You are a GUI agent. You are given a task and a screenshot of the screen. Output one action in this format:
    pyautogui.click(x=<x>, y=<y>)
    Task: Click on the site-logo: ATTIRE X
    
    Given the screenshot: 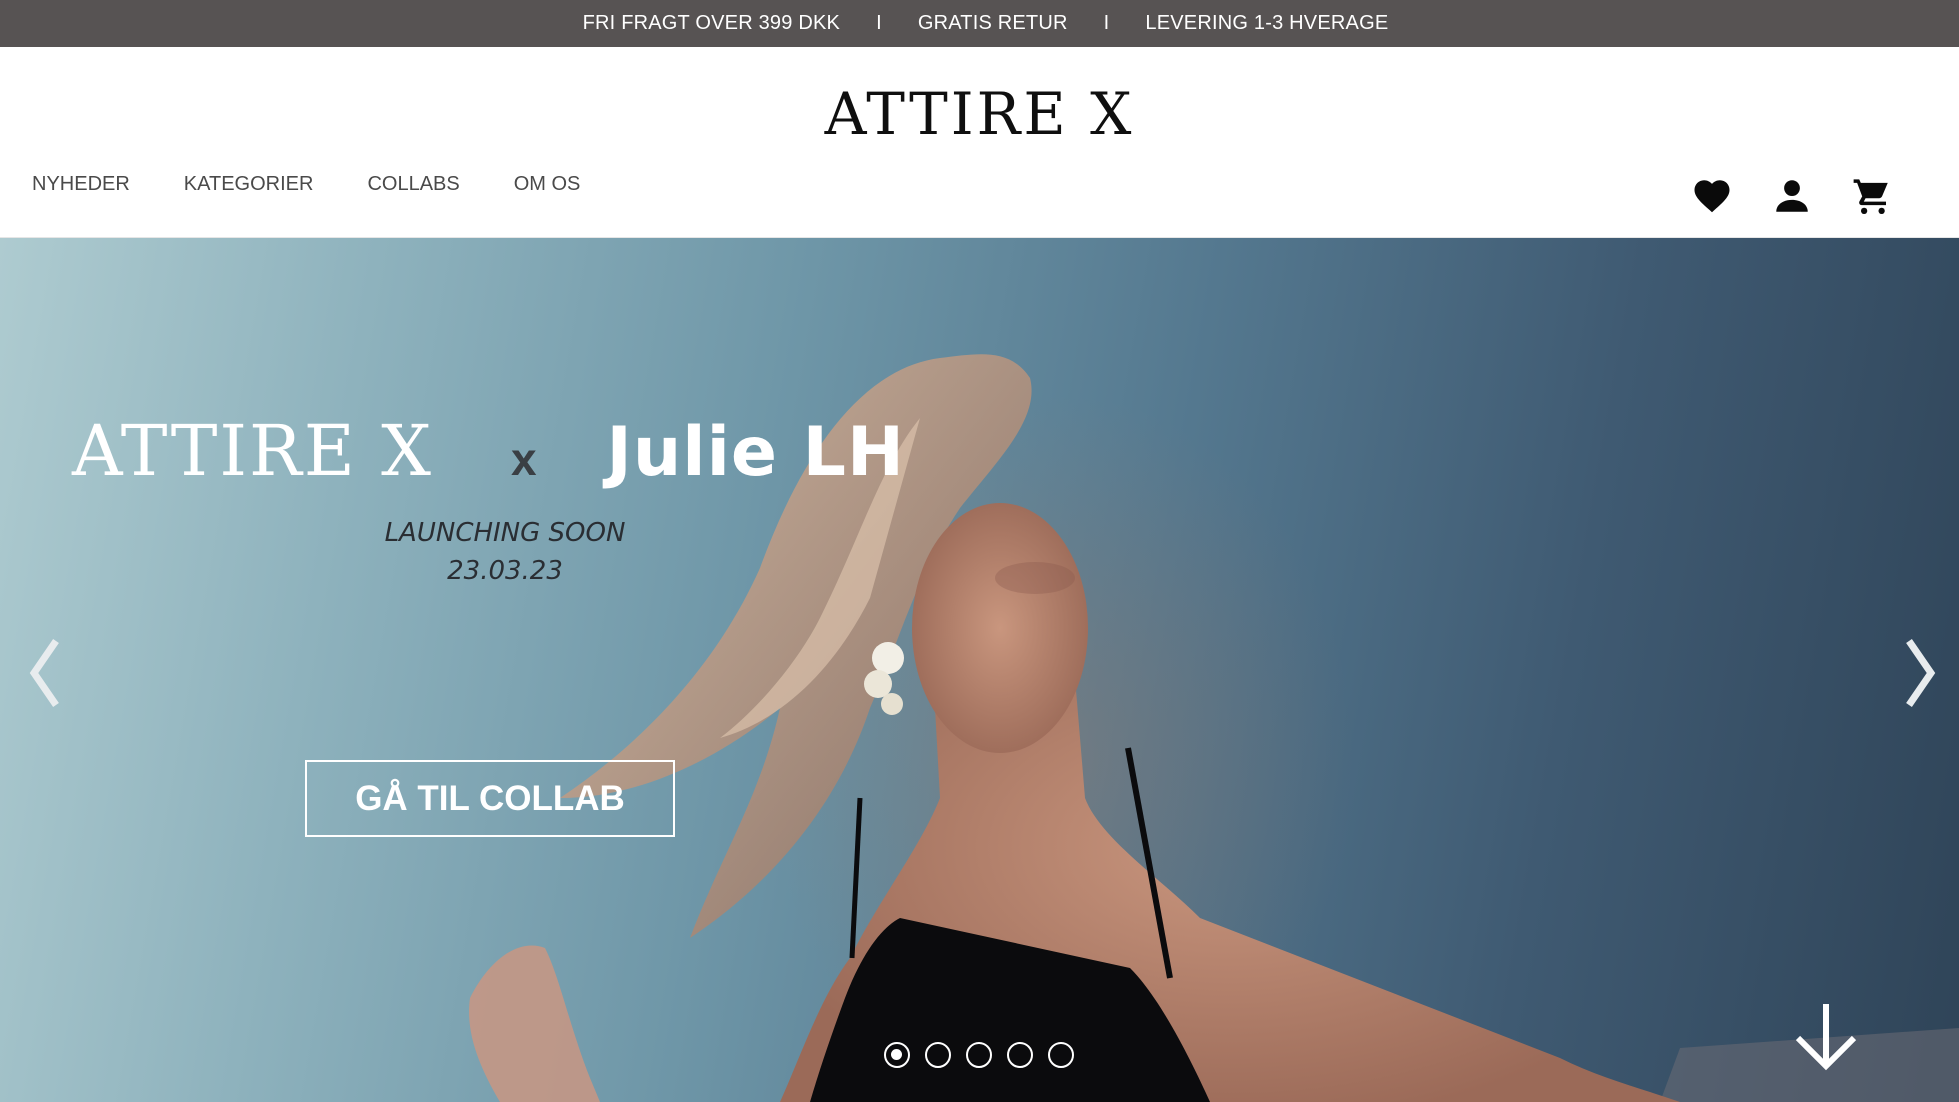 What is the action you would take?
    pyautogui.click(x=979, y=114)
    